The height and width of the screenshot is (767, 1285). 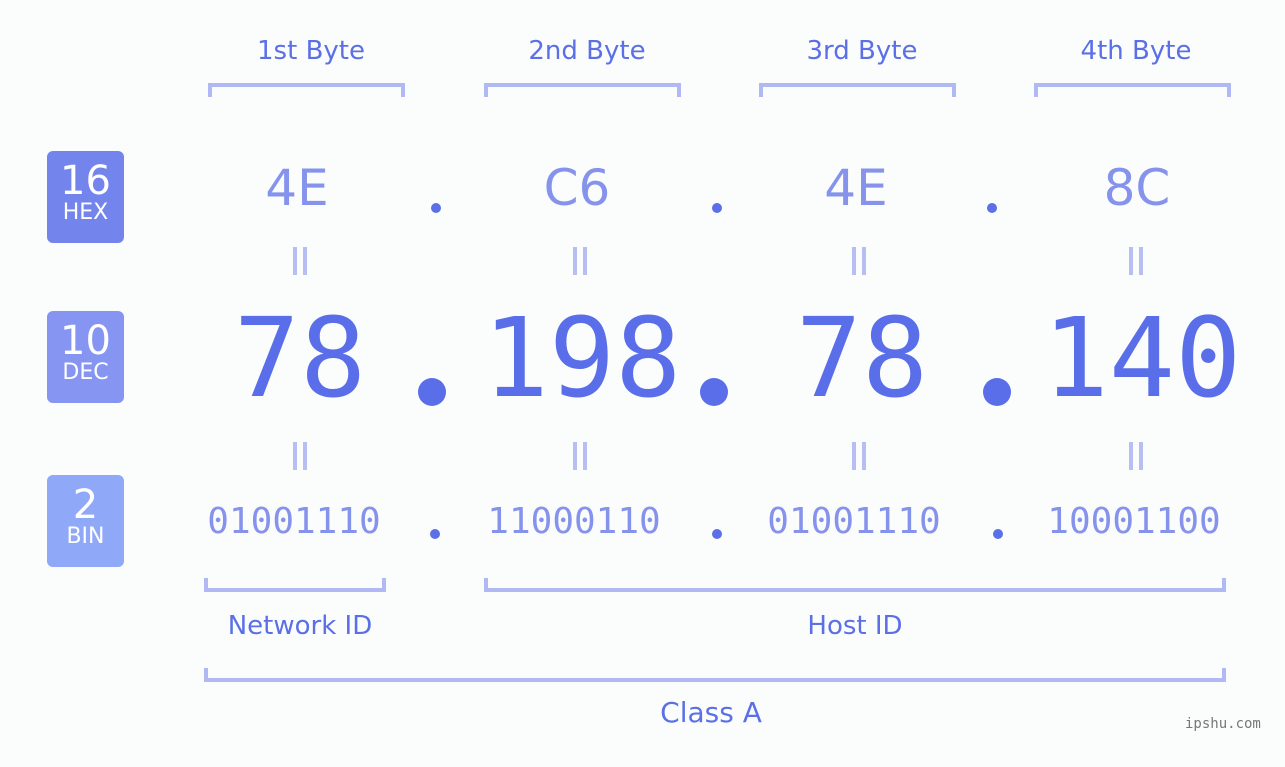 What do you see at coordinates (1136, 51) in the screenshot?
I see `byte-label-4: 4th Byte` at bounding box center [1136, 51].